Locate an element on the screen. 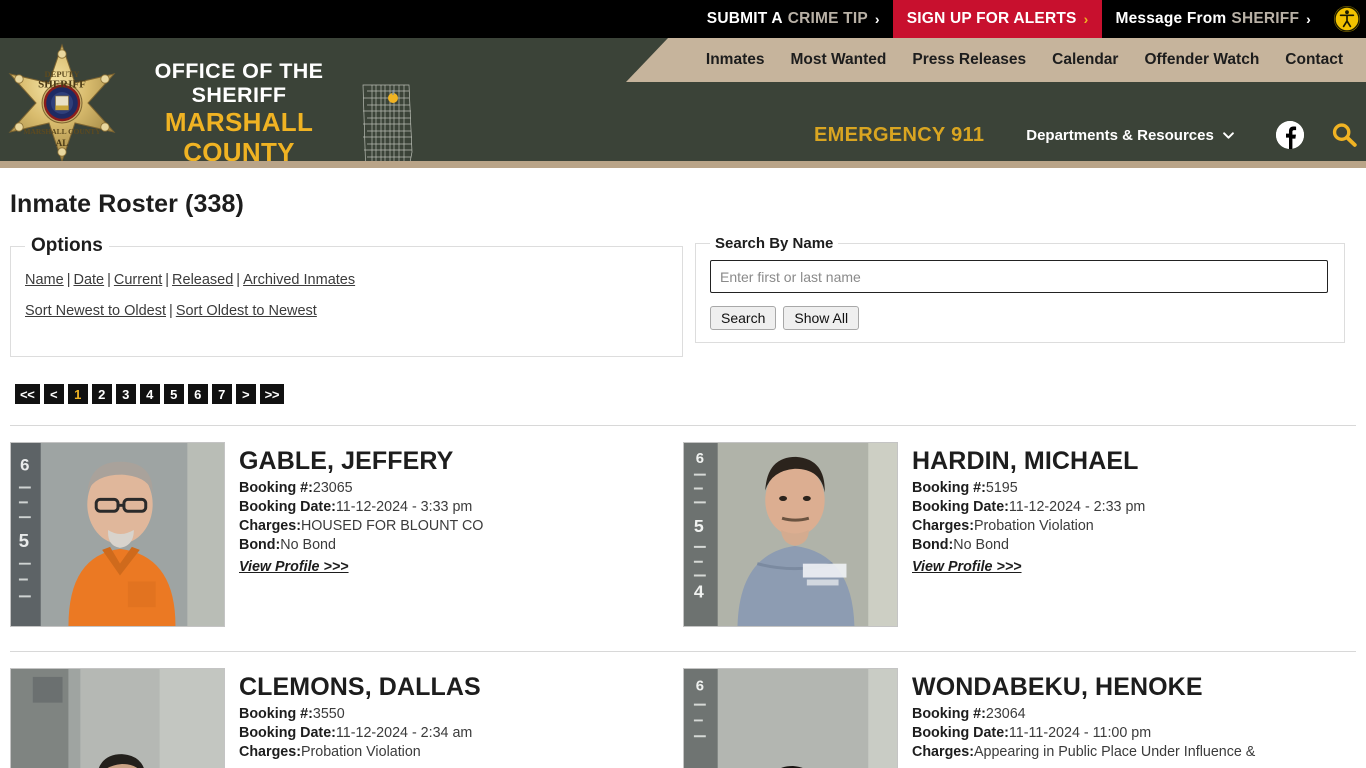  show-all-button: Show All is located at coordinates (821, 318).